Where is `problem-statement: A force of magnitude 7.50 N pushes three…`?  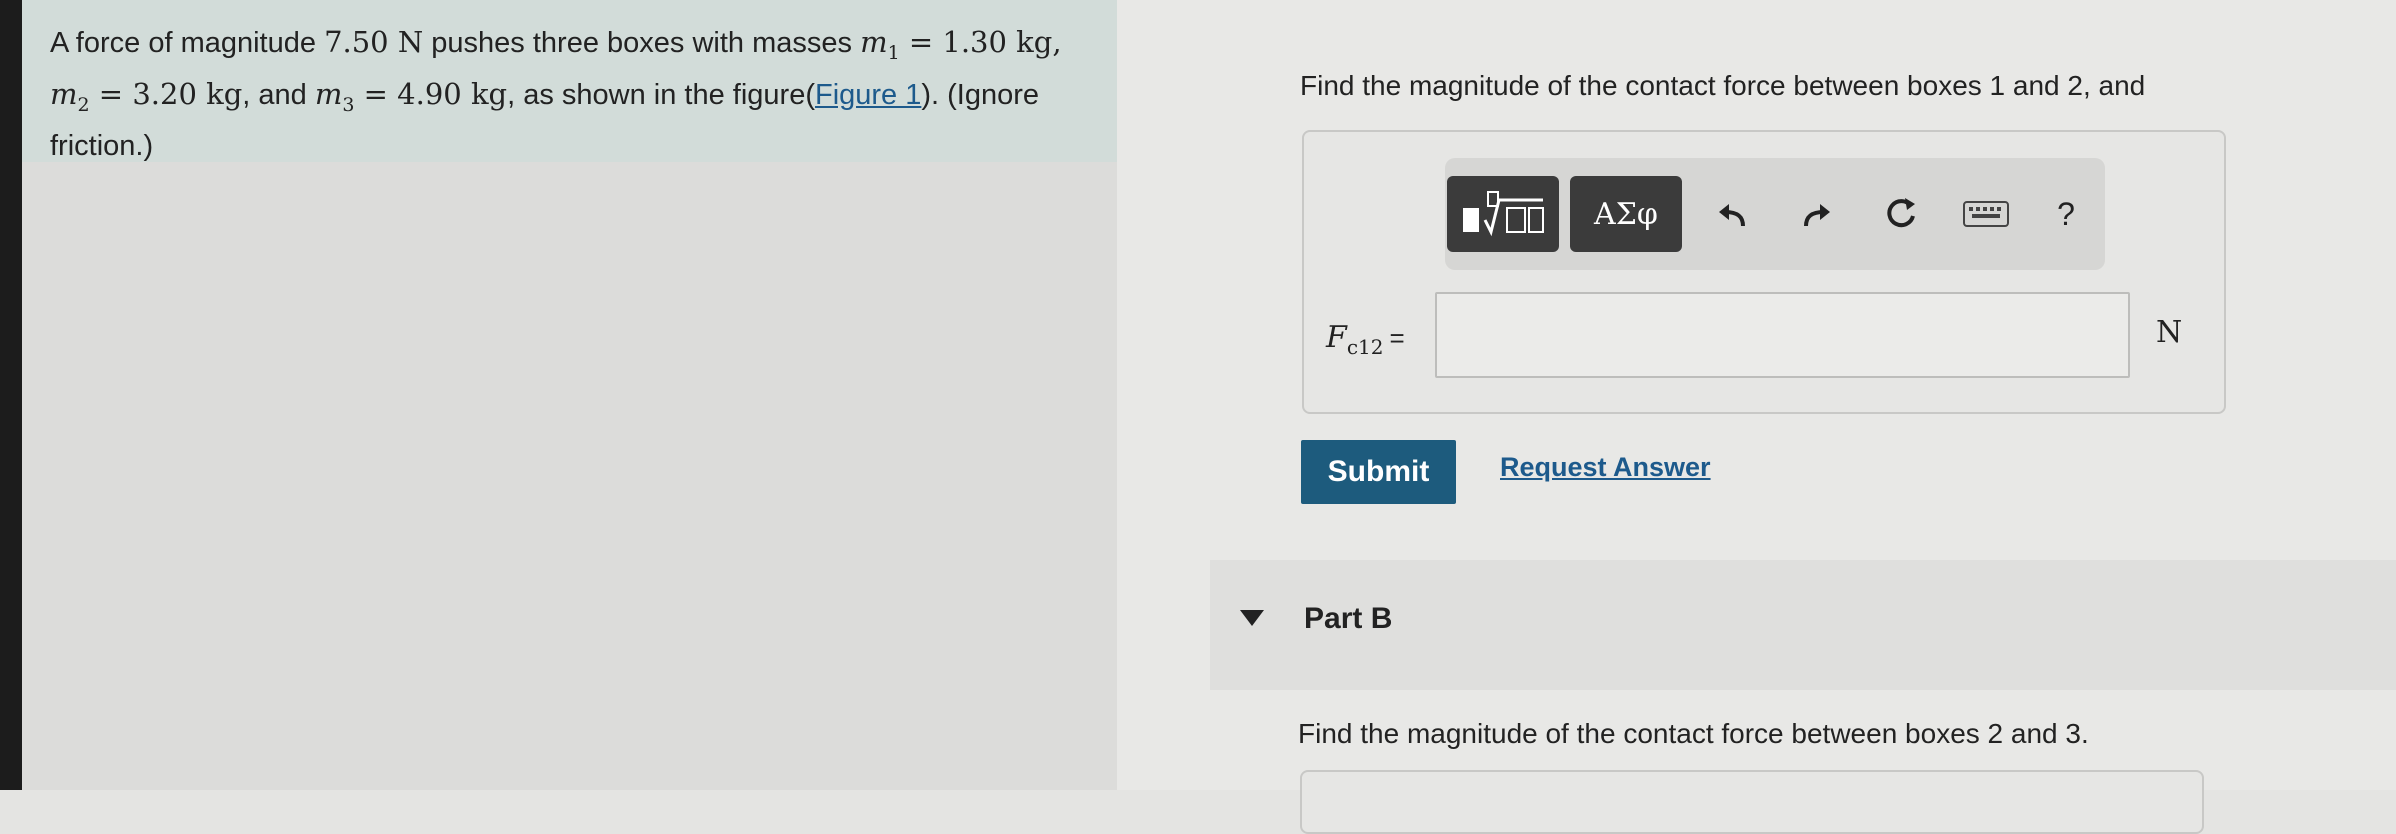
problem-statement: A force of magnitude 7.50 N pushes three… is located at coordinates (556, 93).